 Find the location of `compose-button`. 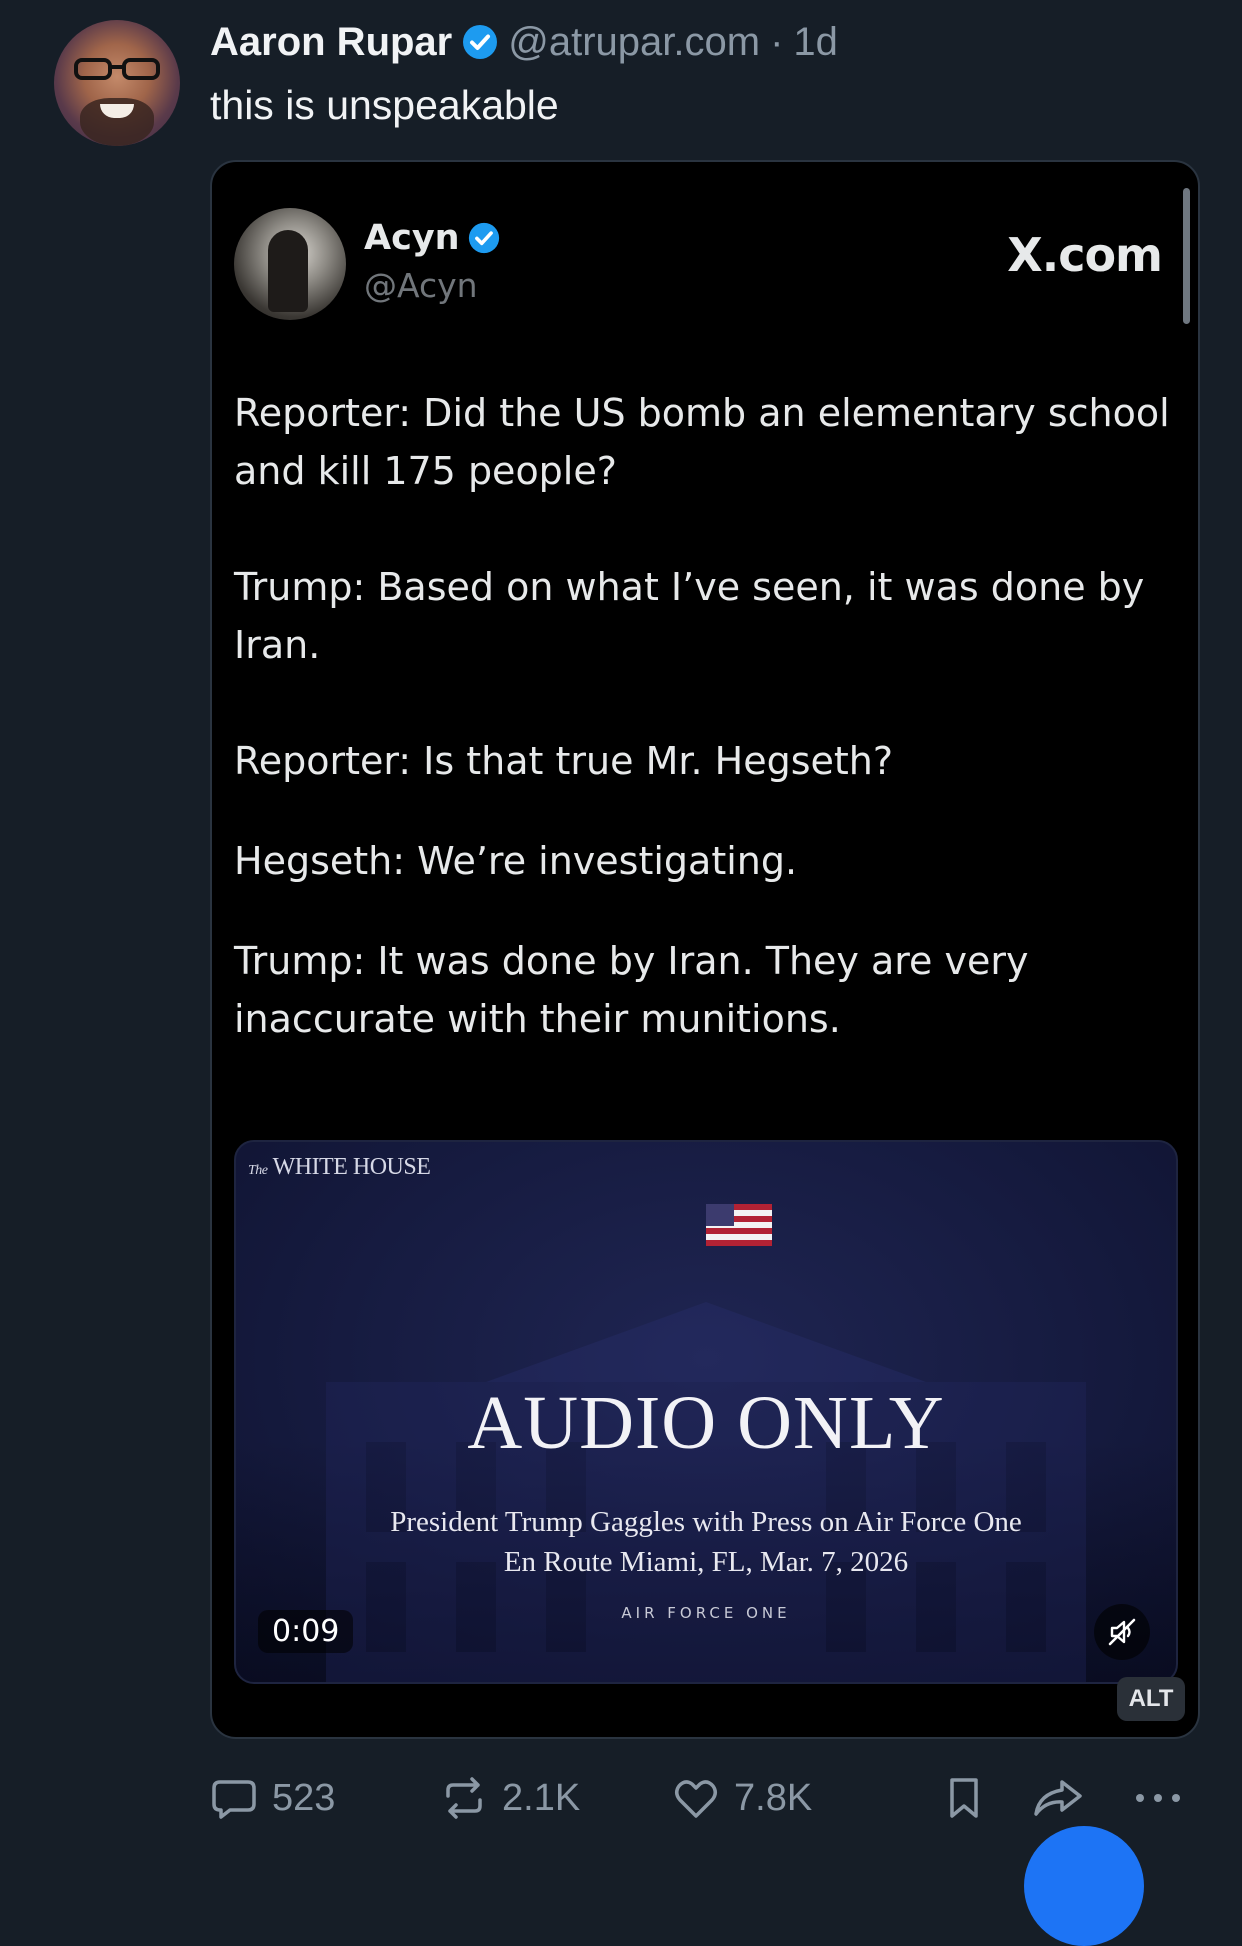

compose-button is located at coordinates (1084, 1886).